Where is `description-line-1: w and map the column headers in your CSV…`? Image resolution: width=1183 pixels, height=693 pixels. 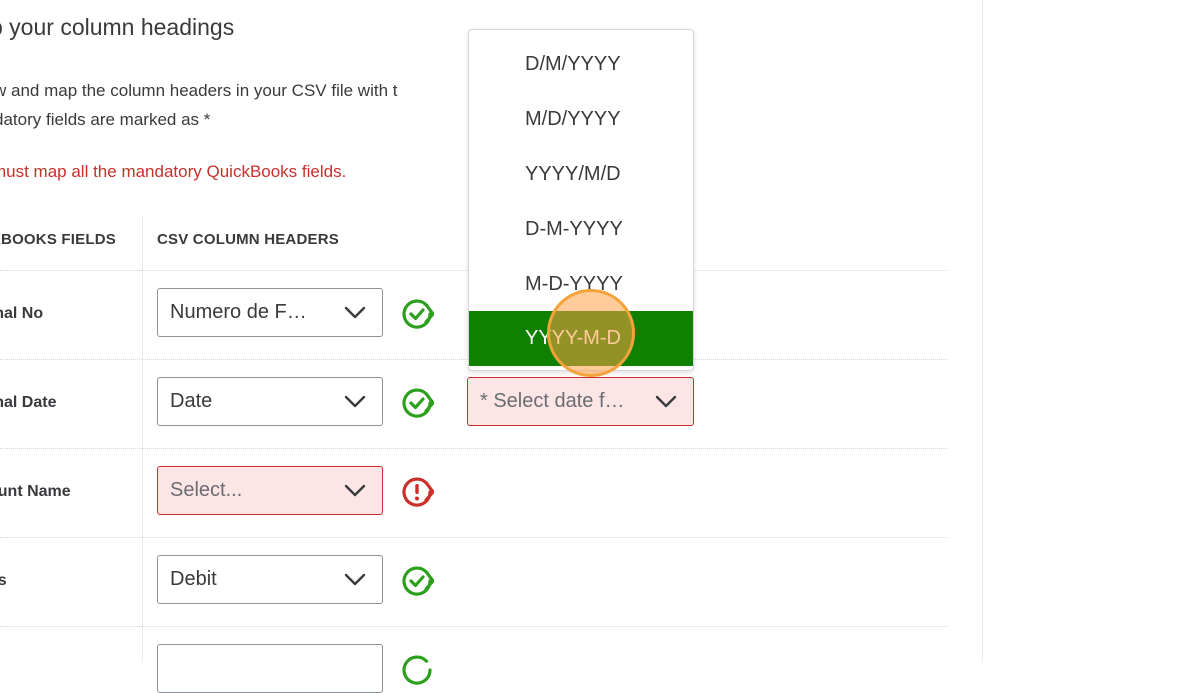
description-line-1: w and map the column headers in your CSV… is located at coordinates (199, 90).